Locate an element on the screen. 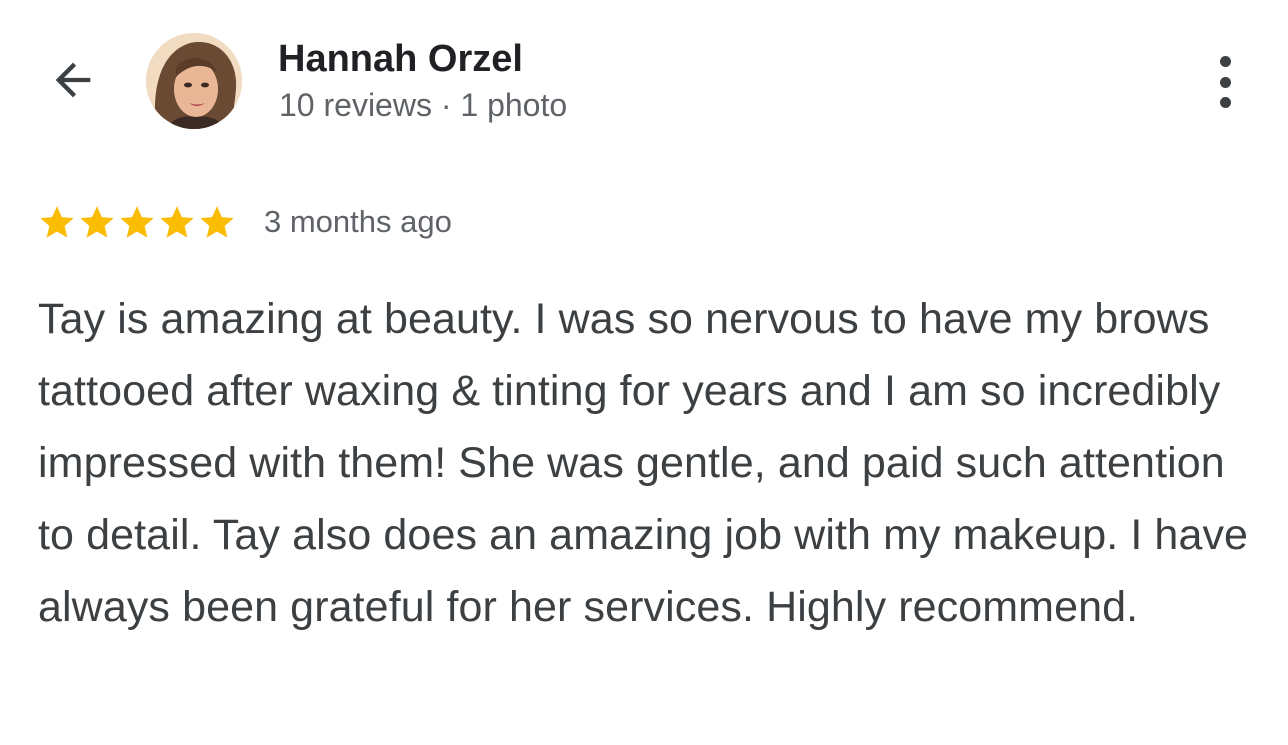  rating-row: 3 months ago is located at coordinates (244, 222).